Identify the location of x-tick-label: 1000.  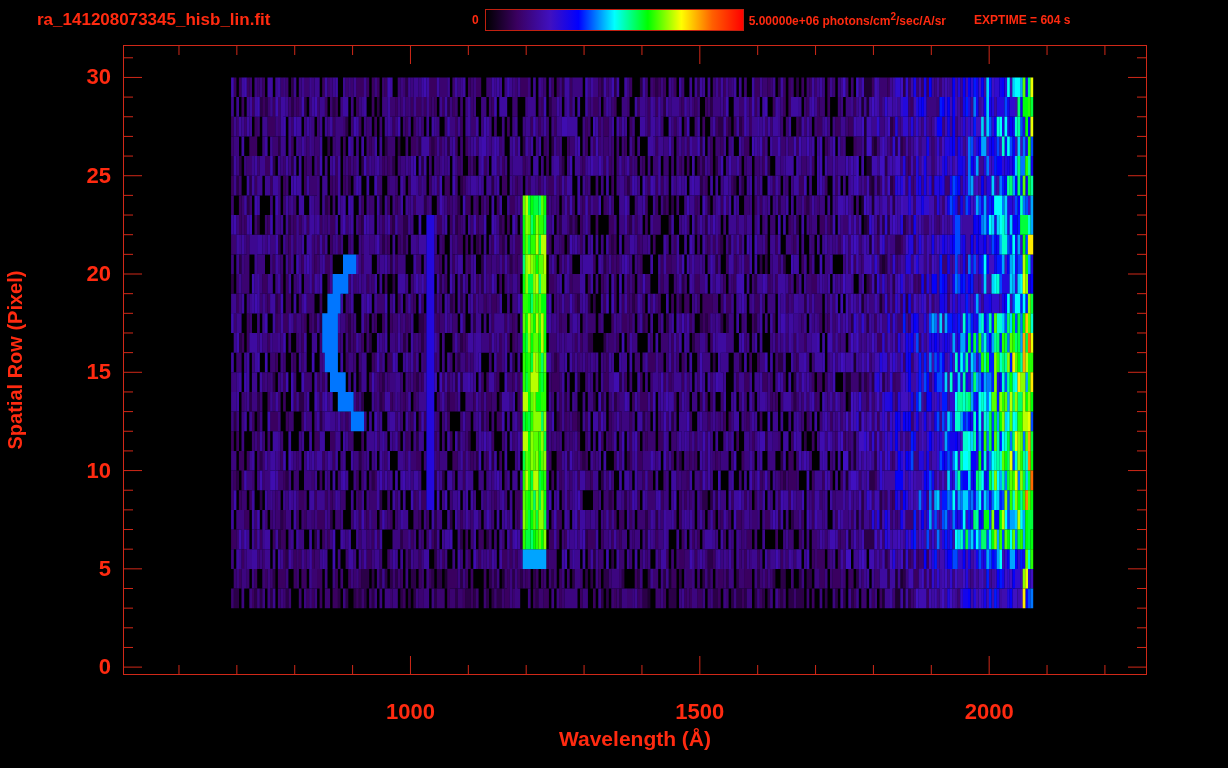
(410, 712).